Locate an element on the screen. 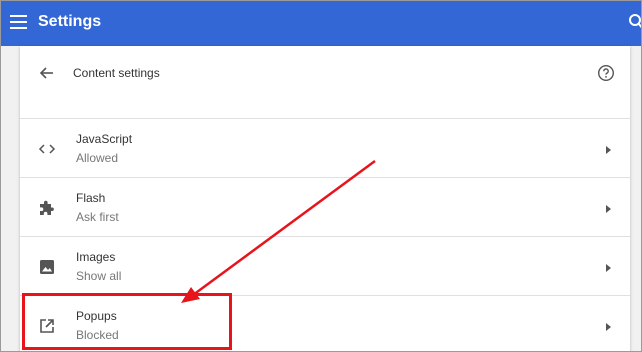  row-title: Images is located at coordinates (96, 257).